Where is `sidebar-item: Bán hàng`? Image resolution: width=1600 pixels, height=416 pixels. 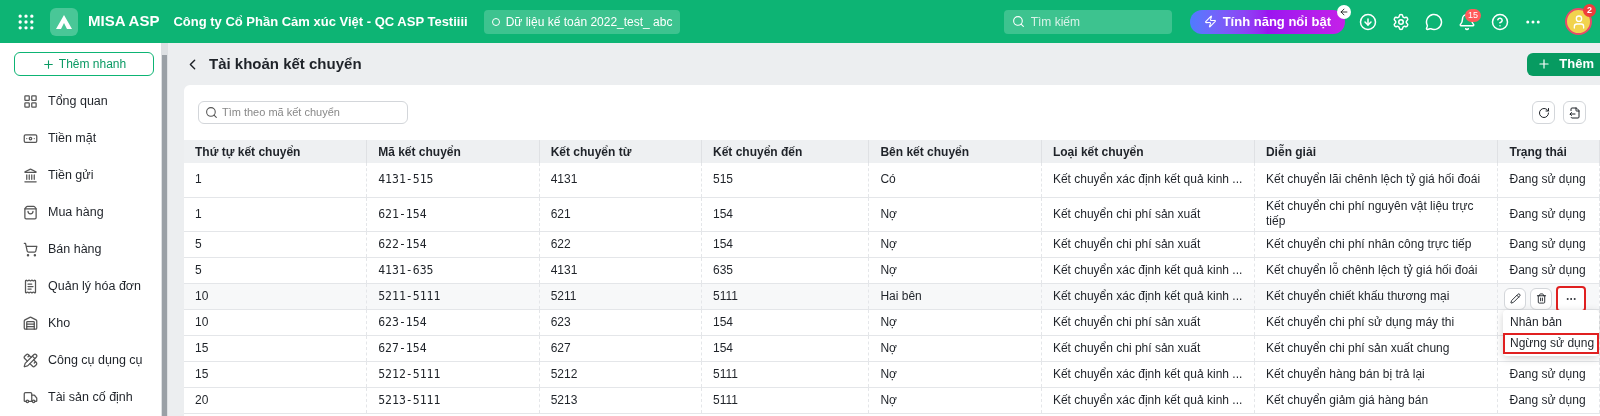 sidebar-item: Bán hàng is located at coordinates (87, 249).